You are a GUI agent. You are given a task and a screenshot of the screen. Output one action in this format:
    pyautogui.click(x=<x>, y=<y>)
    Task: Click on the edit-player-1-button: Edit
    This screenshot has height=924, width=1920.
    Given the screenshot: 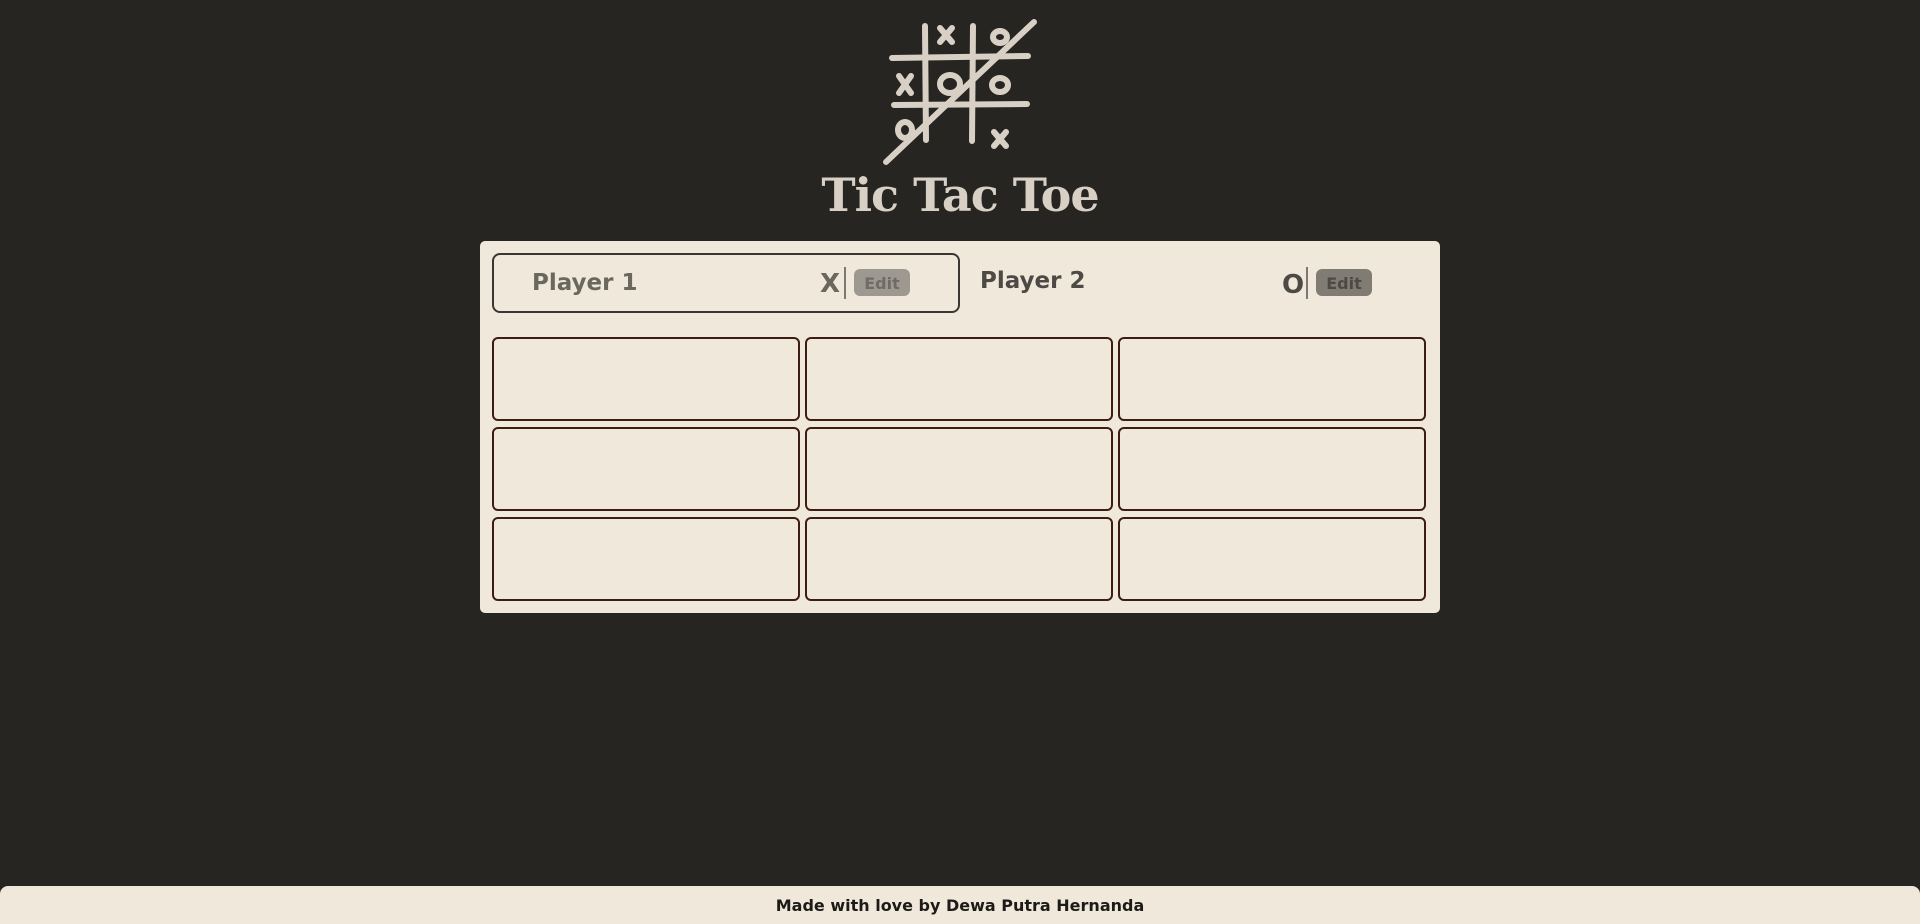 What is the action you would take?
    pyautogui.click(x=882, y=282)
    